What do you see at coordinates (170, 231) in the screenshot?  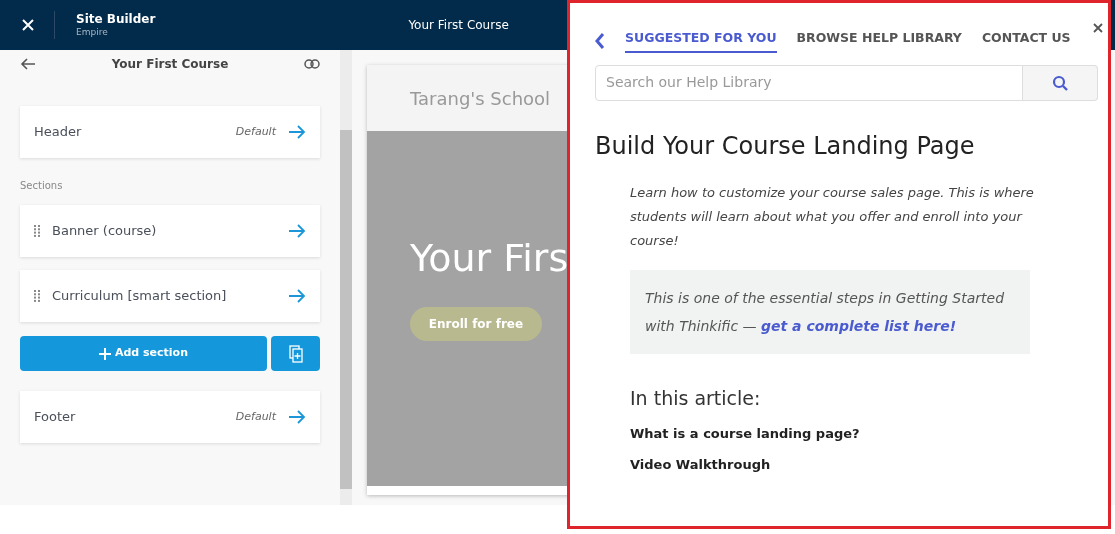 I see `section-card: Banner (course)` at bounding box center [170, 231].